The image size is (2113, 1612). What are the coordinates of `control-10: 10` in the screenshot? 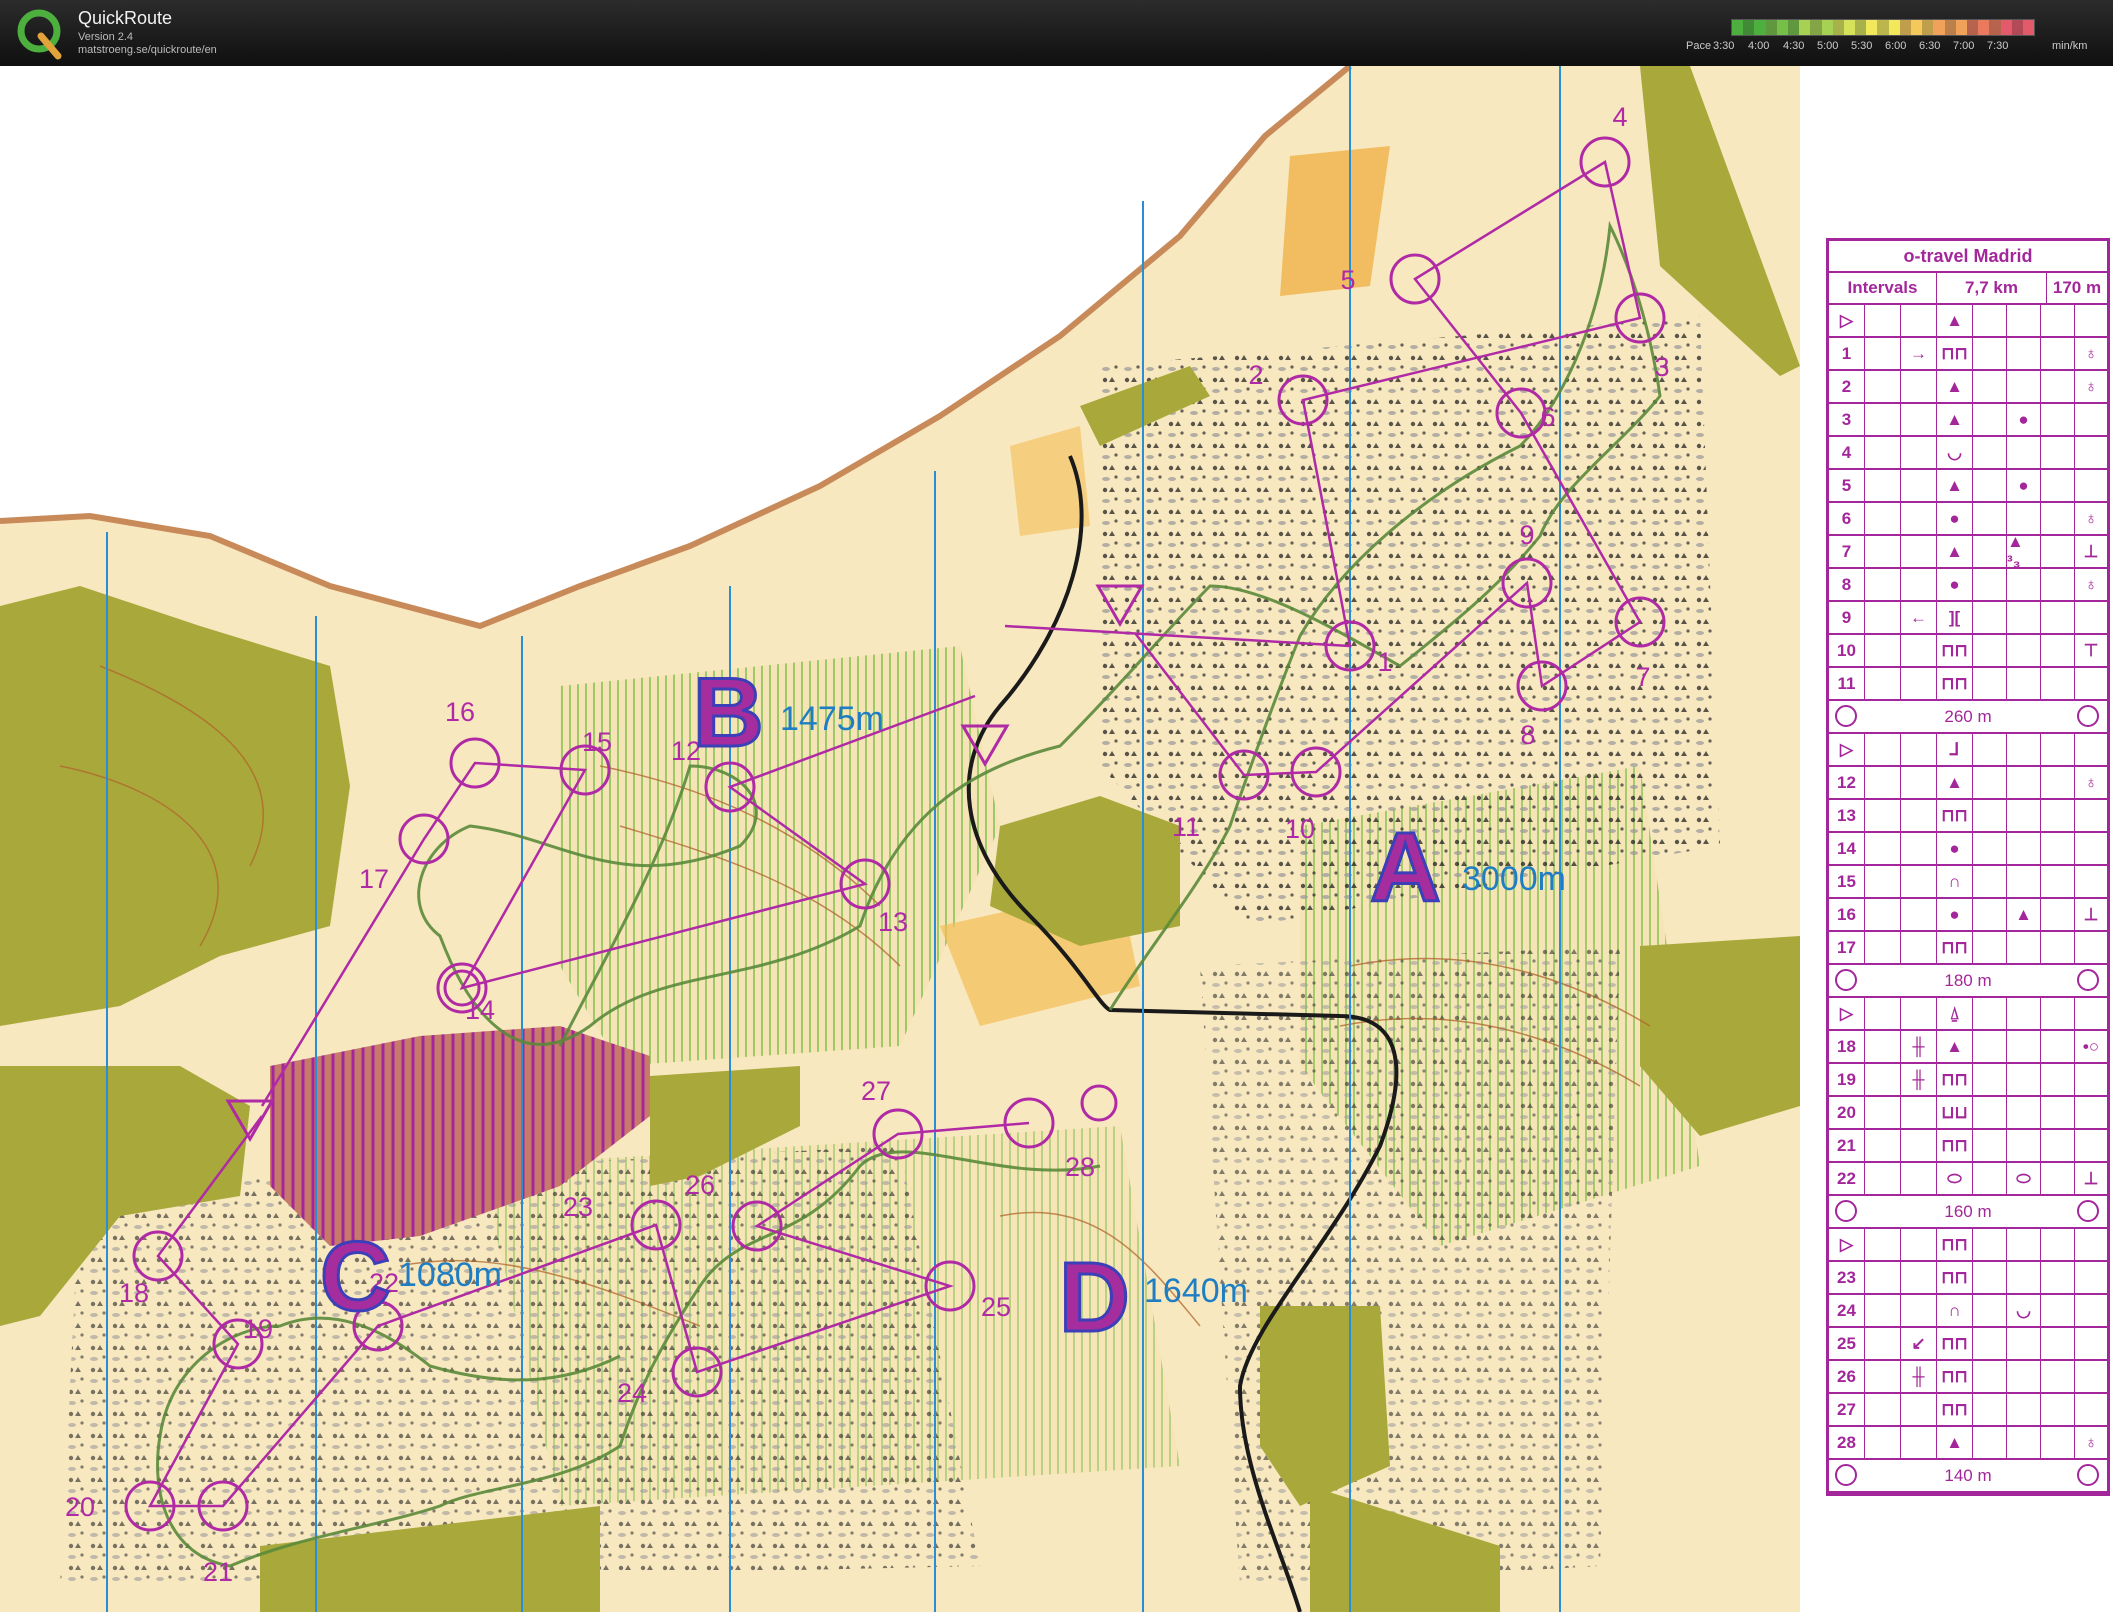 It's located at (1313, 795).